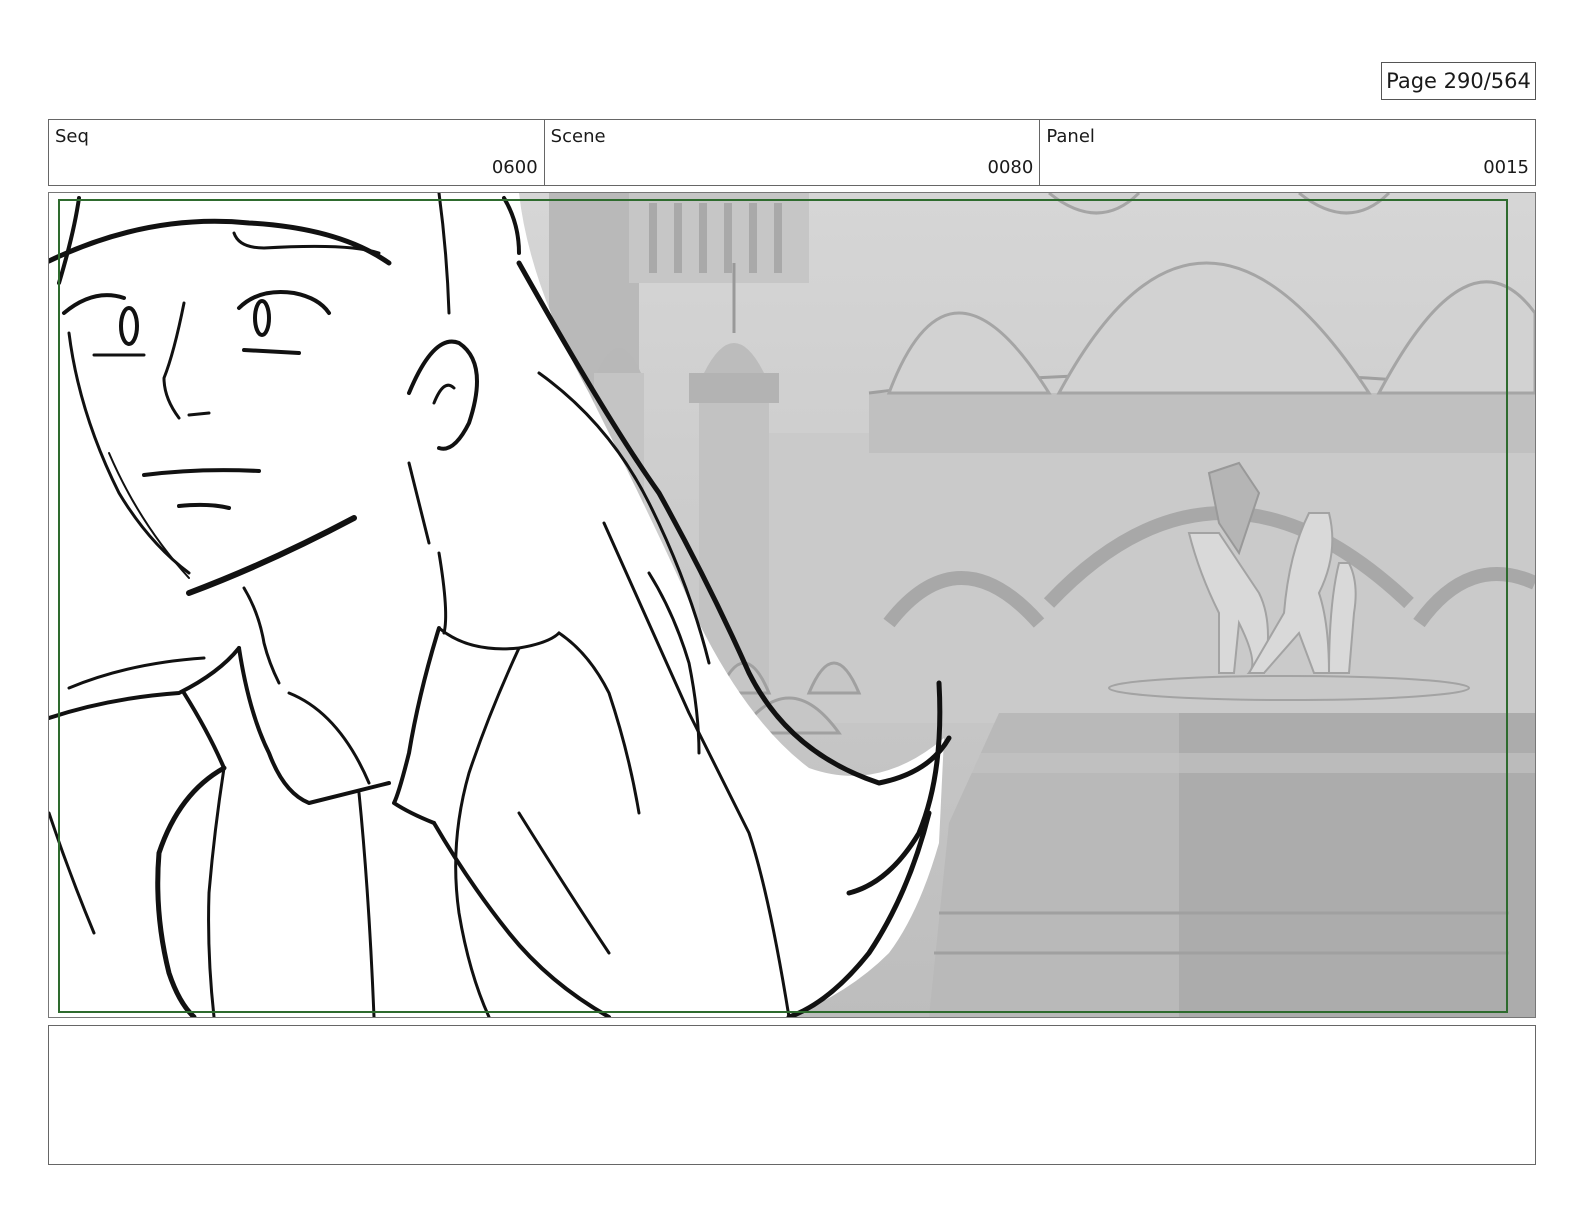 The width and height of the screenshot is (1584, 1224). What do you see at coordinates (1506, 167) in the screenshot?
I see `panel-value: 0015` at bounding box center [1506, 167].